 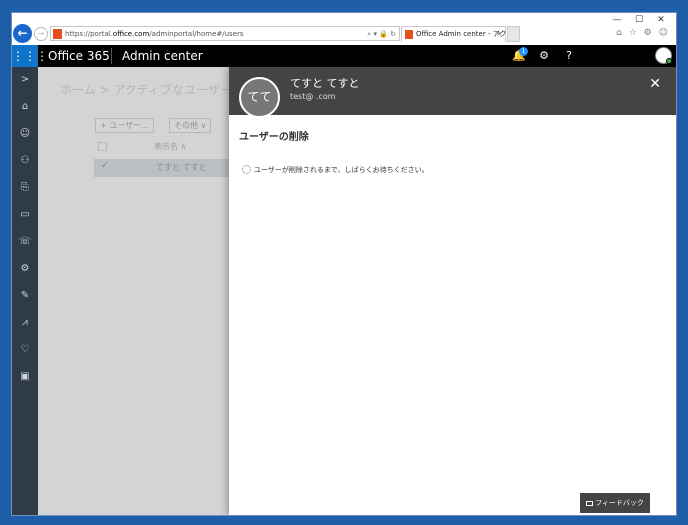 I want to click on rail-health: ♡, so click(x=25, y=350).